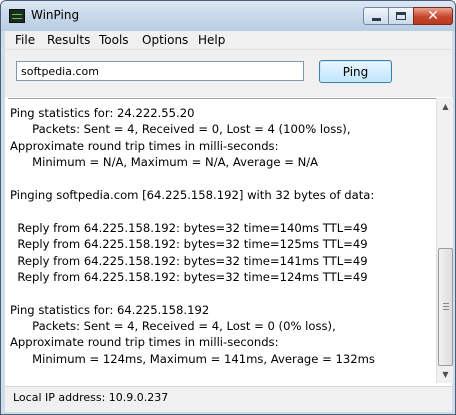 This screenshot has width=456, height=415. I want to click on ping-button: Ping, so click(355, 71).